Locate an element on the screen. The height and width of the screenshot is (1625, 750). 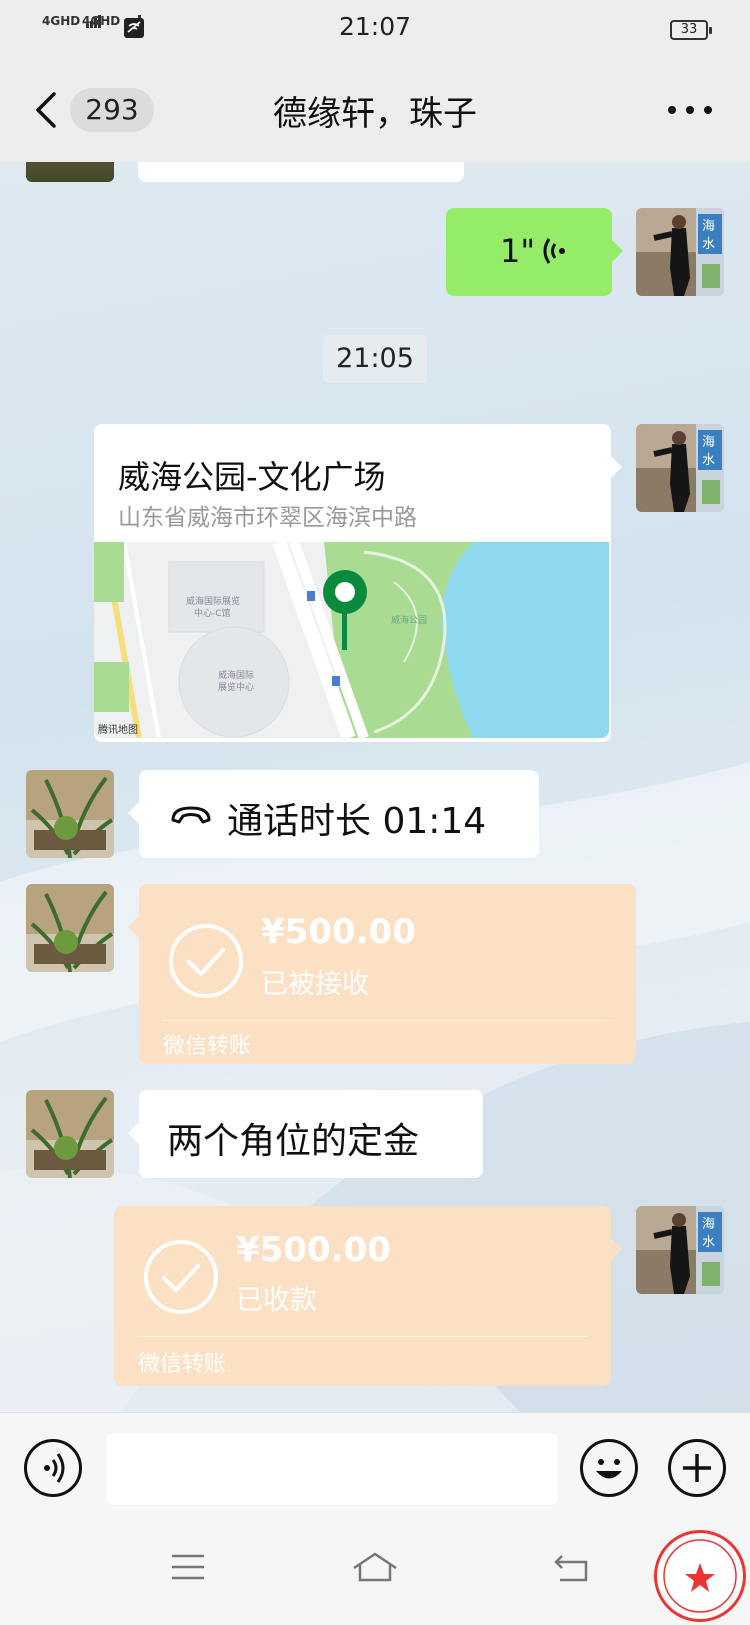
svg-text: 威海国际 is located at coordinates (236, 675).